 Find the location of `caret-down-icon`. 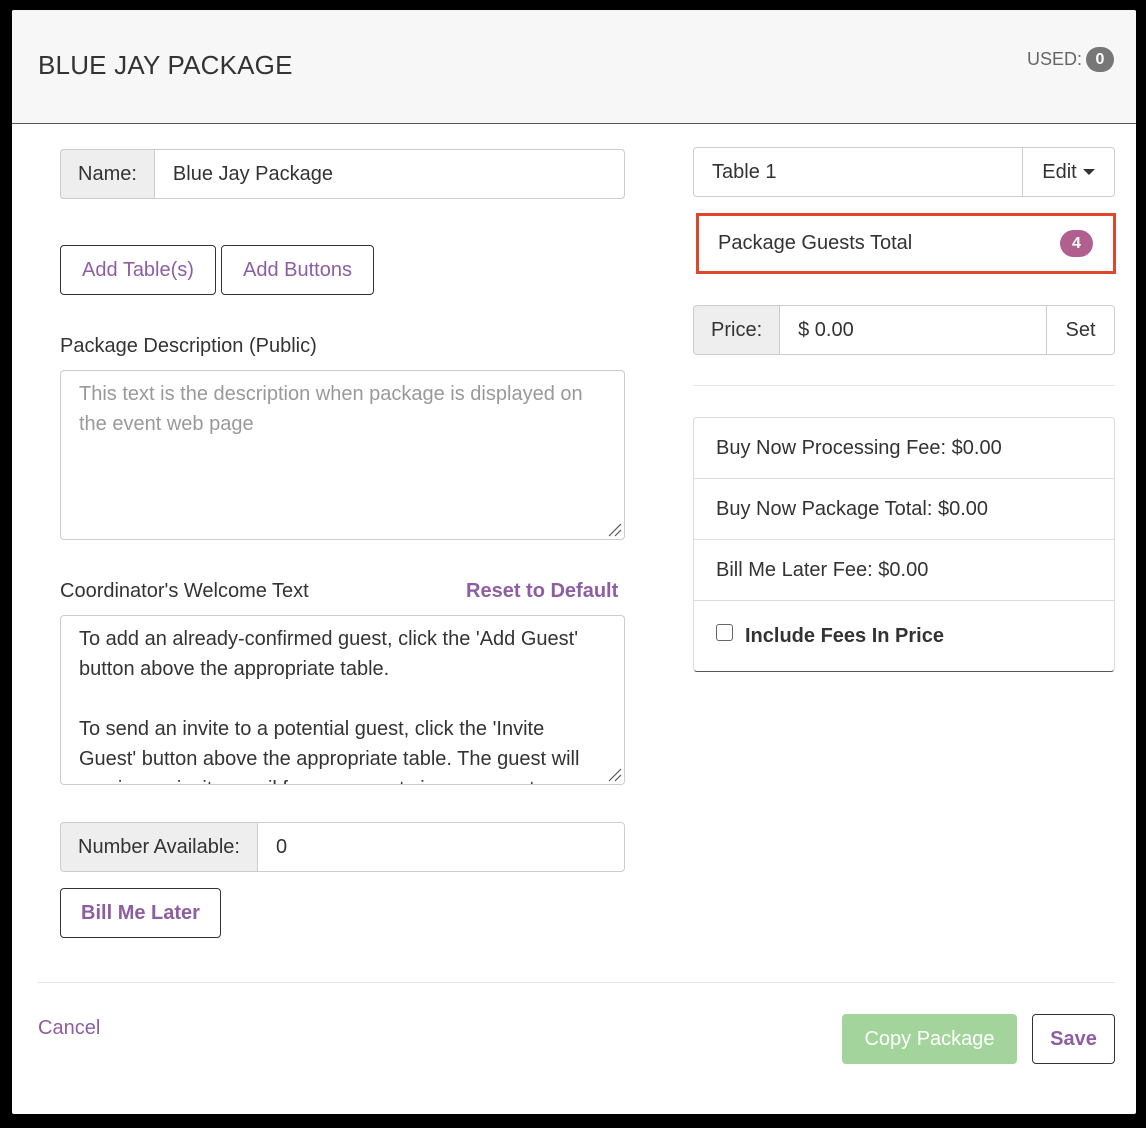

caret-down-icon is located at coordinates (1088, 172).